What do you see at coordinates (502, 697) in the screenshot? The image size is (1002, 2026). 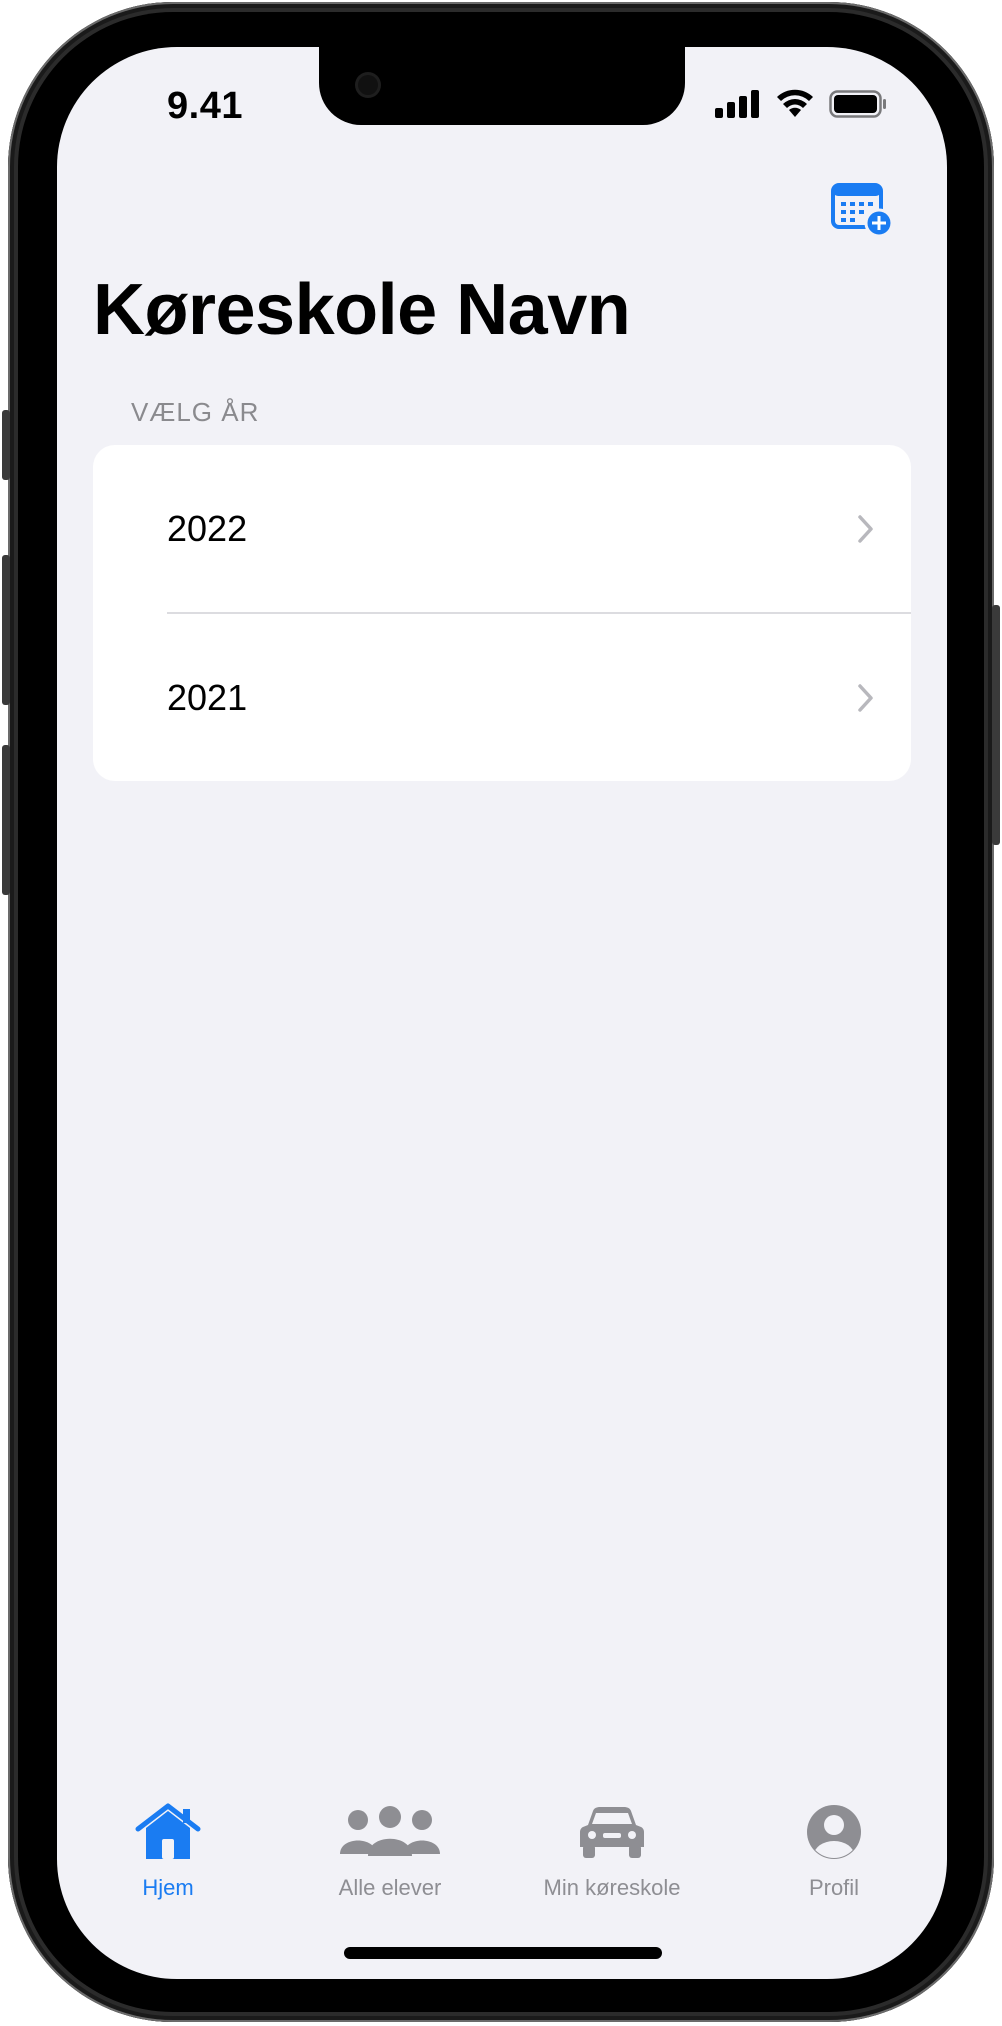 I see `year-row-2021: 2021` at bounding box center [502, 697].